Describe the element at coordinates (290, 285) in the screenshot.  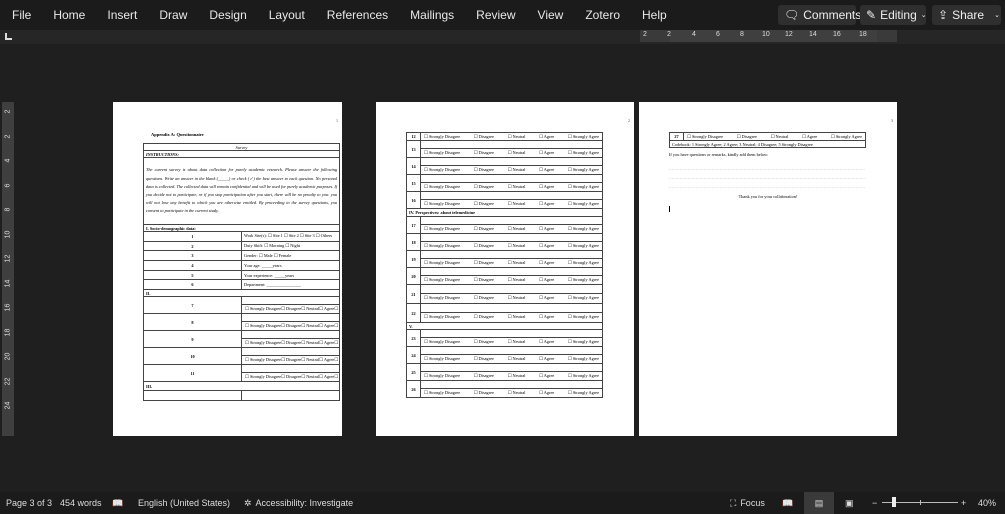
I see `demographic-question: Department: ________________` at that location.